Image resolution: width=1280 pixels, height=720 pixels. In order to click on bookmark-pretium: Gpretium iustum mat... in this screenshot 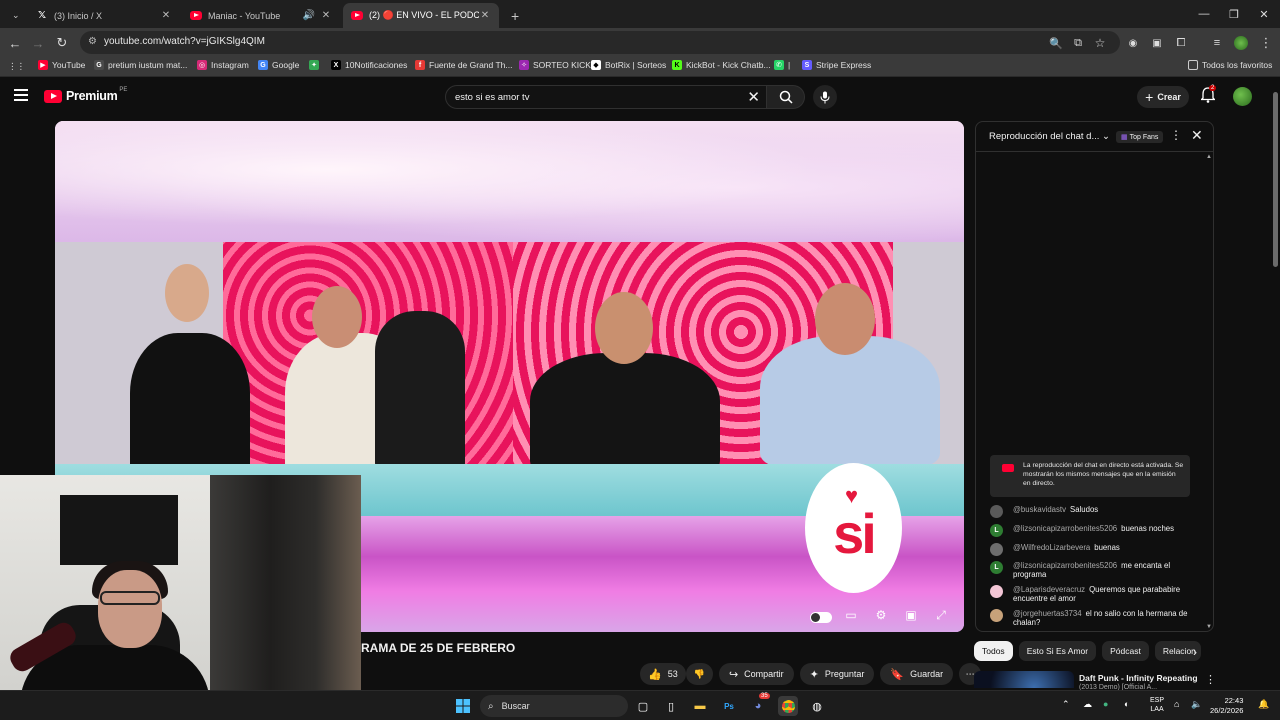, I will do `click(140, 65)`.